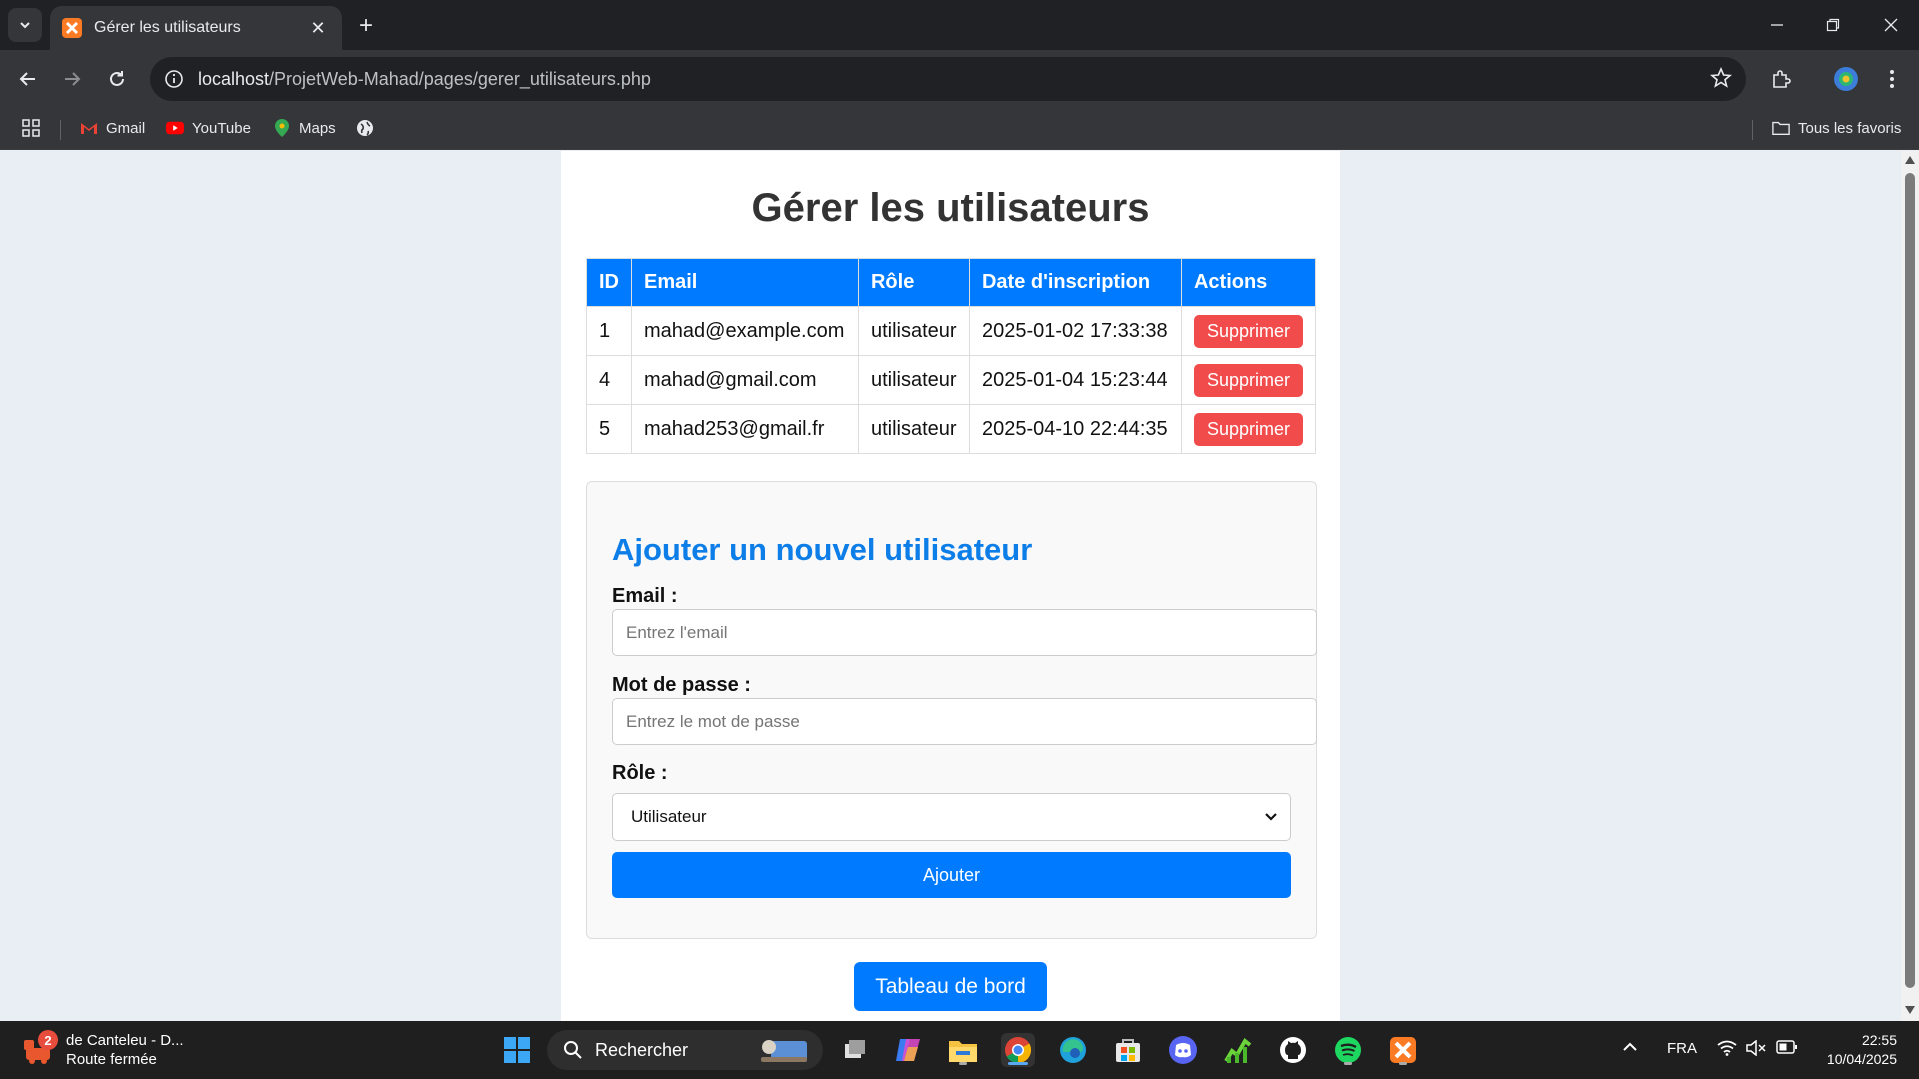 This screenshot has width=1919, height=1079. Describe the element at coordinates (1630, 1048) in the screenshot. I see `show-hidden-icons-chevron-up-icon` at that location.